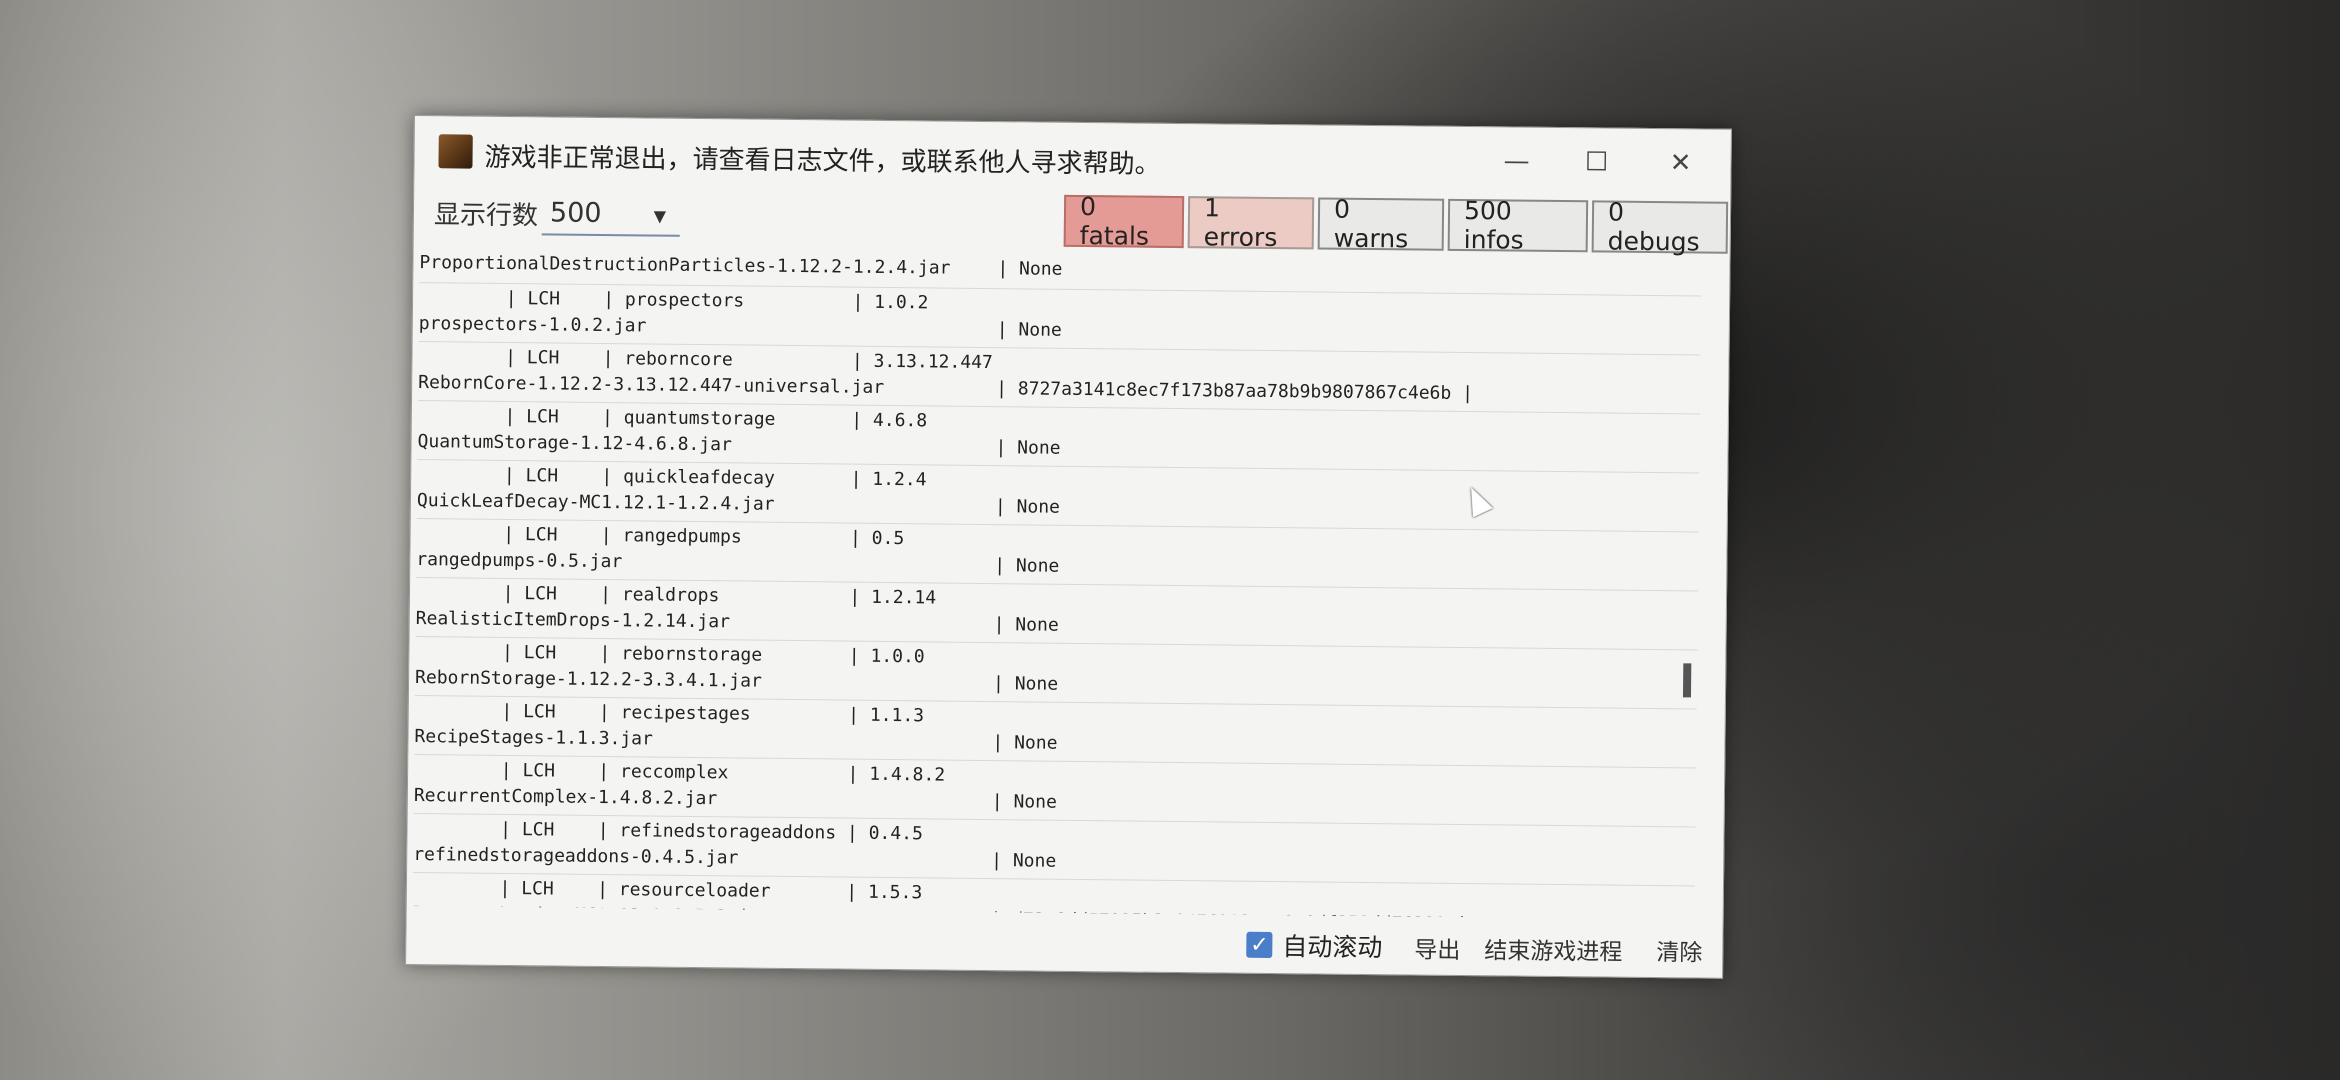  What do you see at coordinates (595, 502) in the screenshot?
I see `log-file: QuickLeafDecay-MC1.12.1-1.2.4.jar` at bounding box center [595, 502].